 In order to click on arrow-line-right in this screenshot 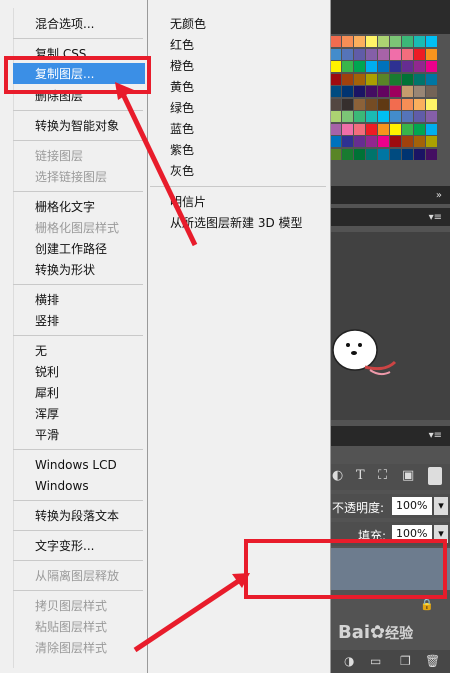, I will do `click(187, 615)`.